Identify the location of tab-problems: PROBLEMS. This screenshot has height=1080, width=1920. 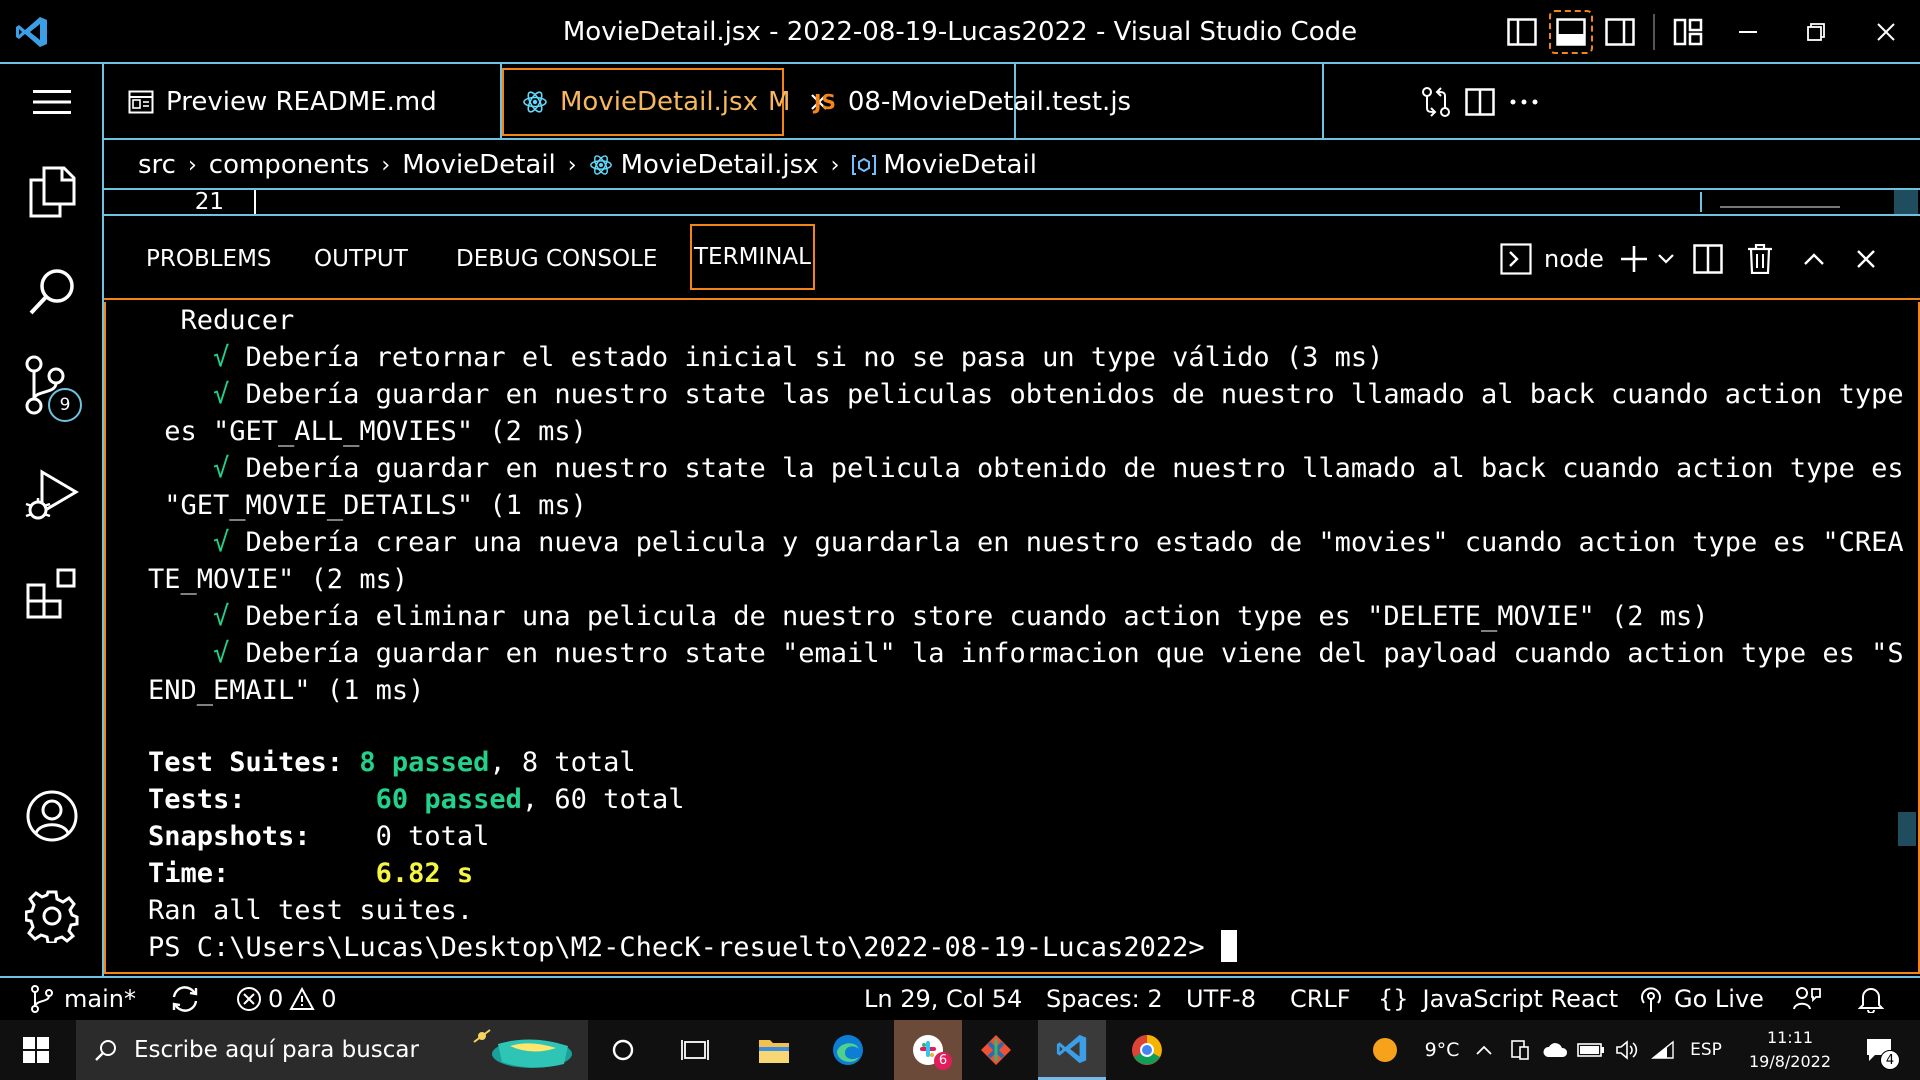
(209, 259).